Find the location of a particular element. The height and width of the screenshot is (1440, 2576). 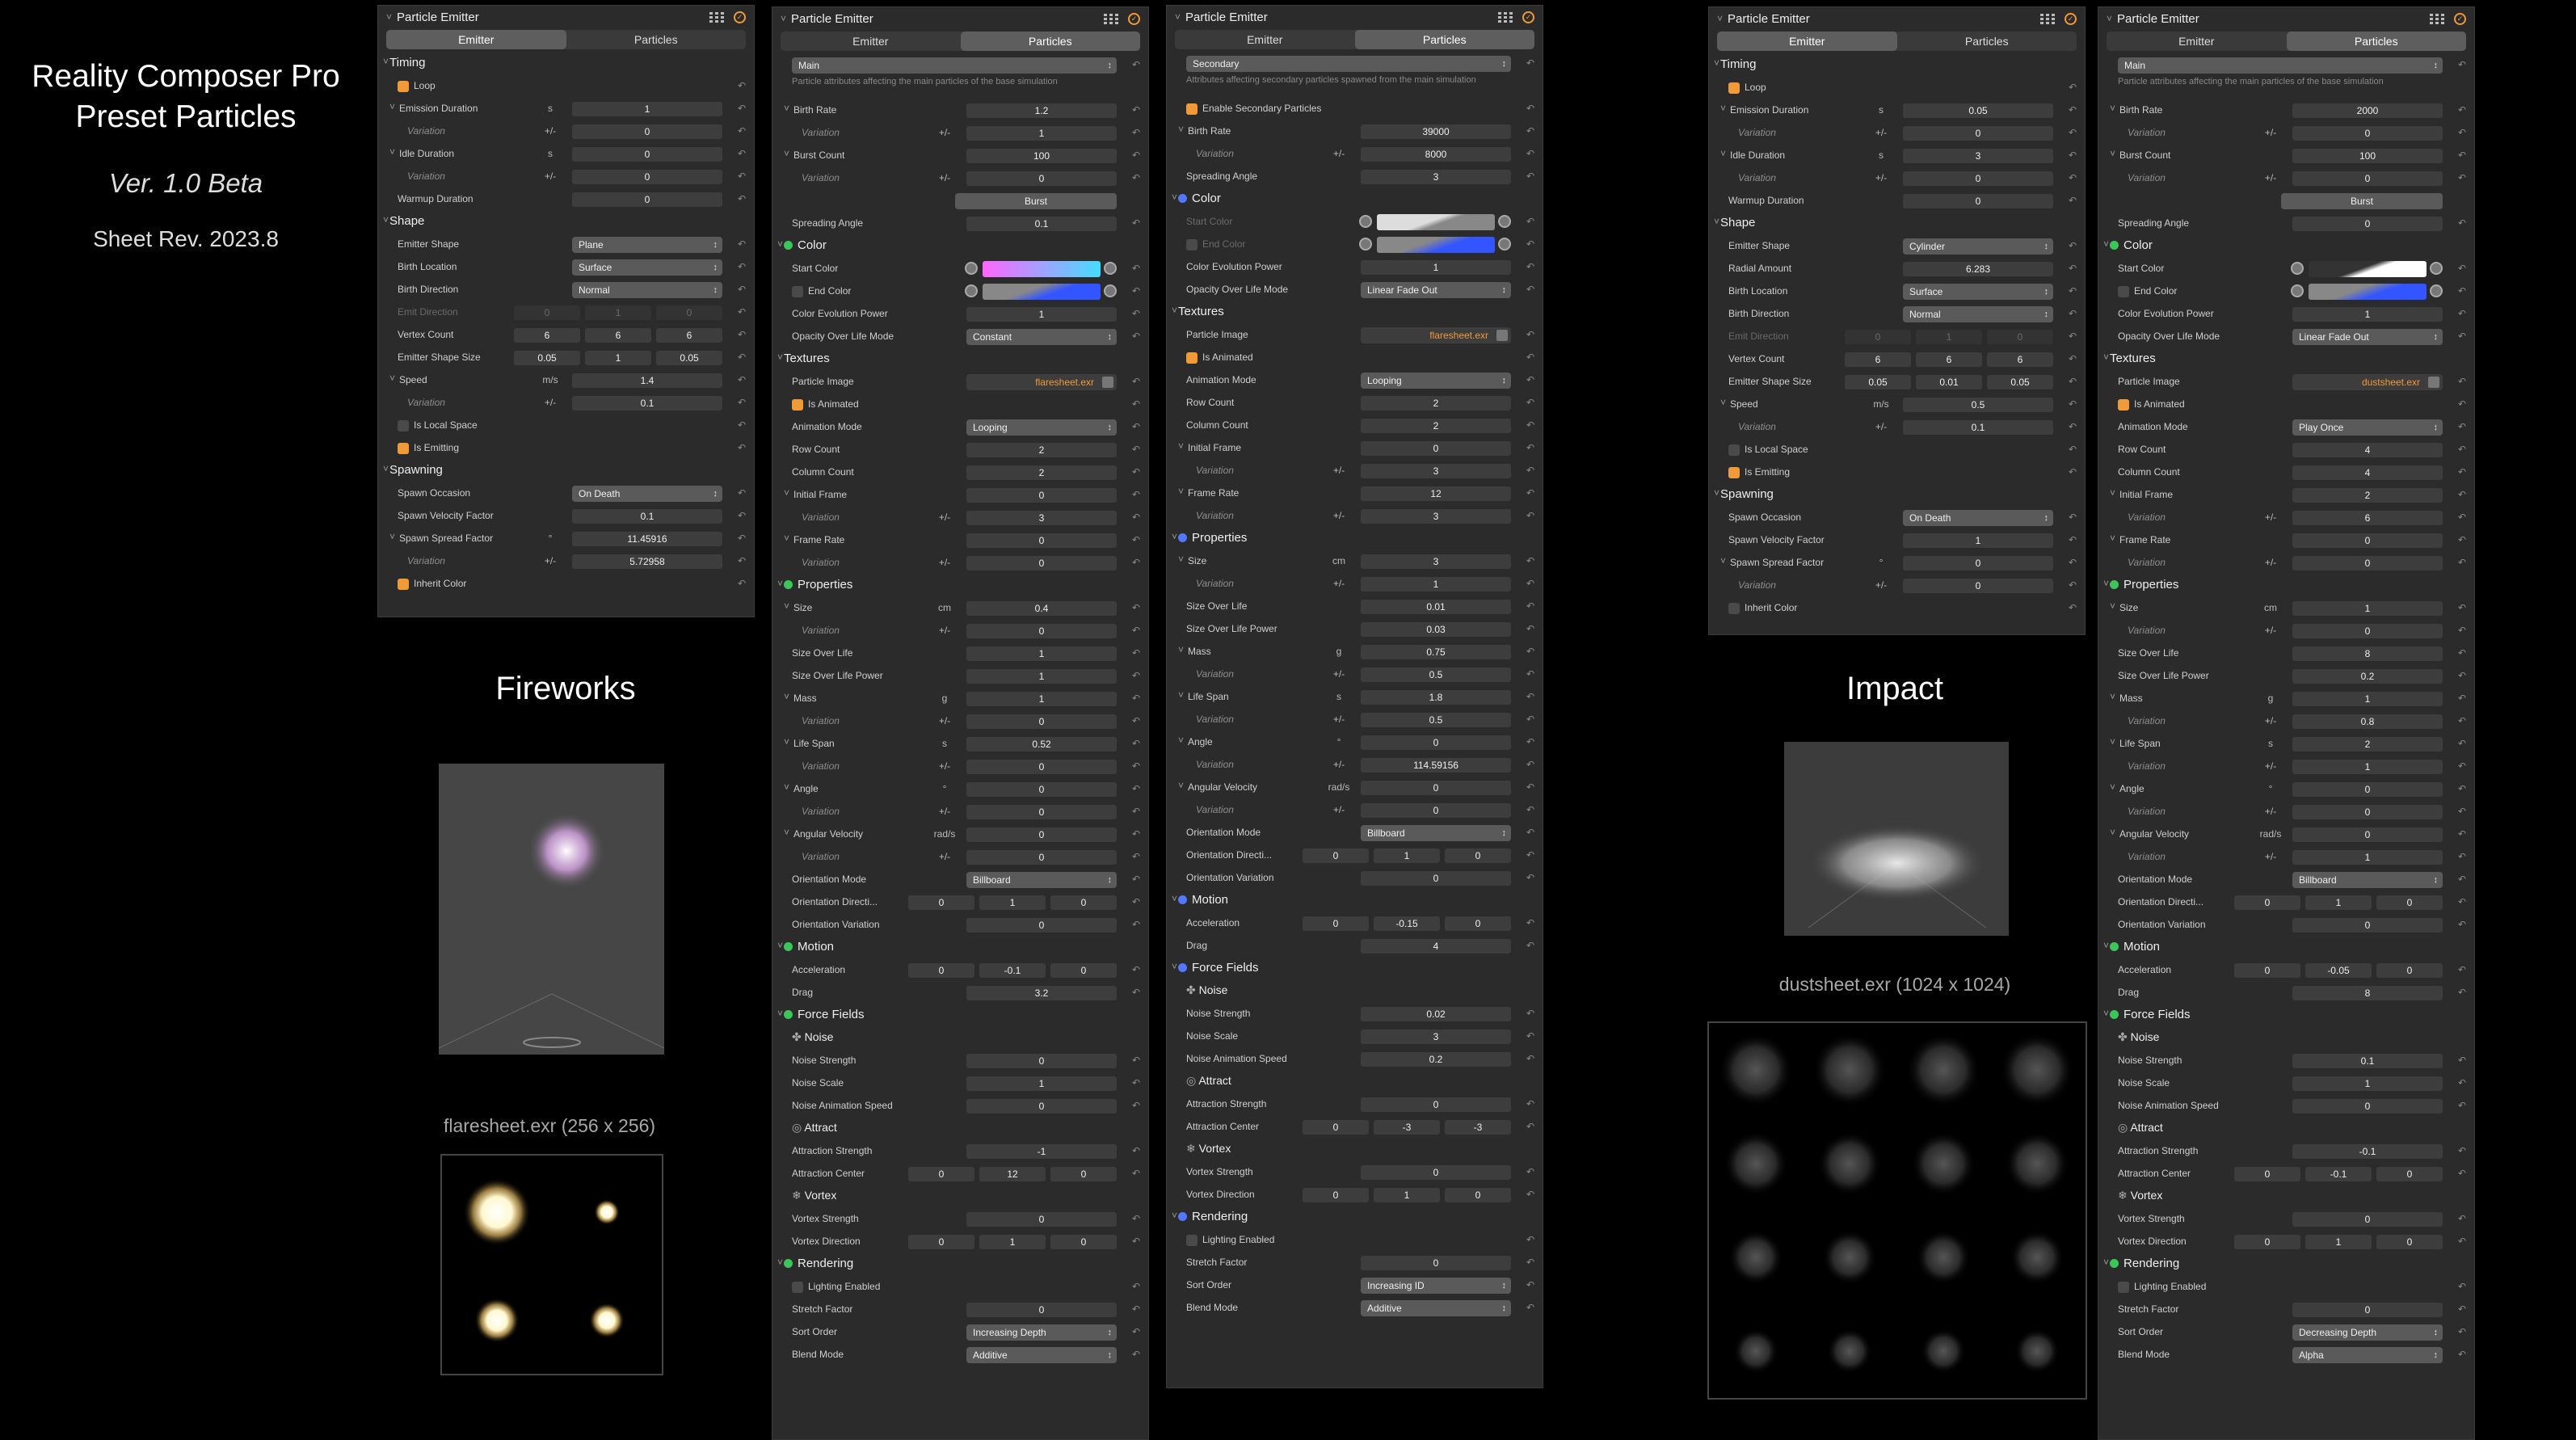

number-field: 0.5 is located at coordinates (1436, 720).